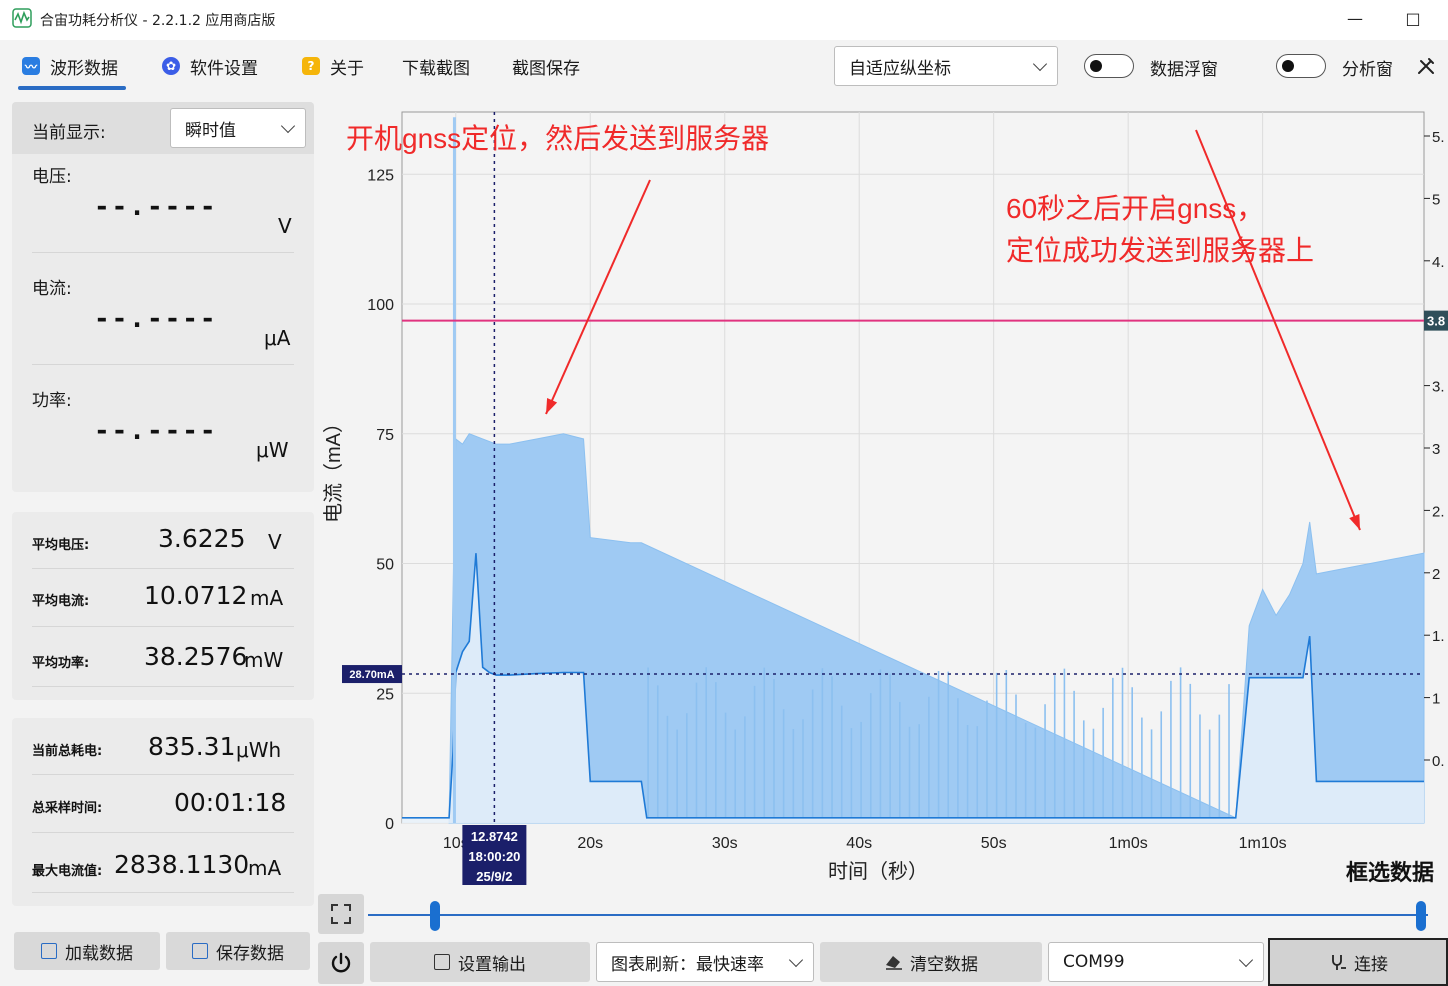  I want to click on y-axis-label: 电流（mA）, so click(333, 468).